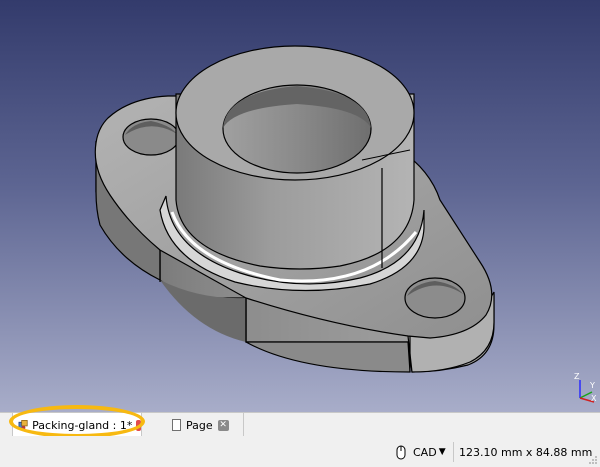 Image resolution: width=600 pixels, height=467 pixels. I want to click on resize-grip-icon, so click(593, 460).